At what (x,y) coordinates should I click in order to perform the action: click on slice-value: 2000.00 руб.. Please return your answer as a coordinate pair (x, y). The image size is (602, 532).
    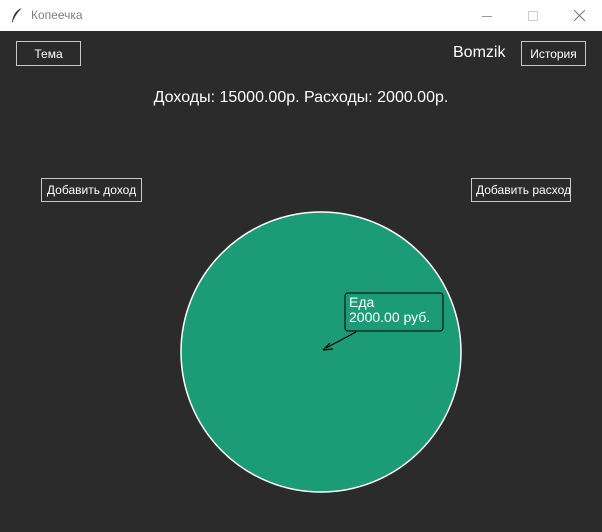
    Looking at the image, I should click on (390, 317).